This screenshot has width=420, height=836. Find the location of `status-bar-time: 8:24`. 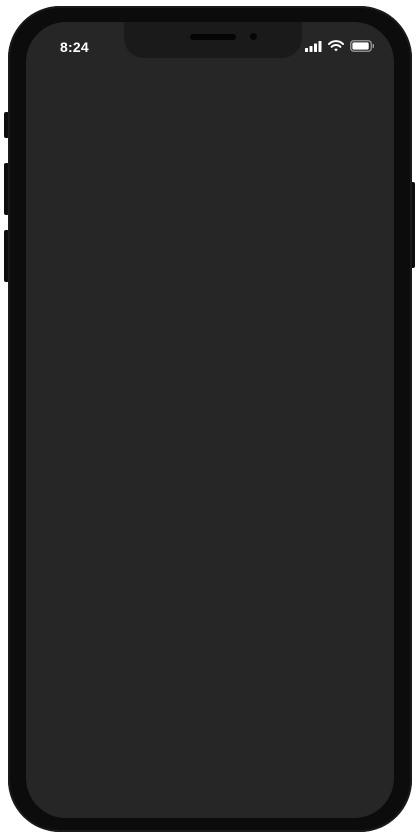

status-bar-time: 8:24 is located at coordinates (74, 47).